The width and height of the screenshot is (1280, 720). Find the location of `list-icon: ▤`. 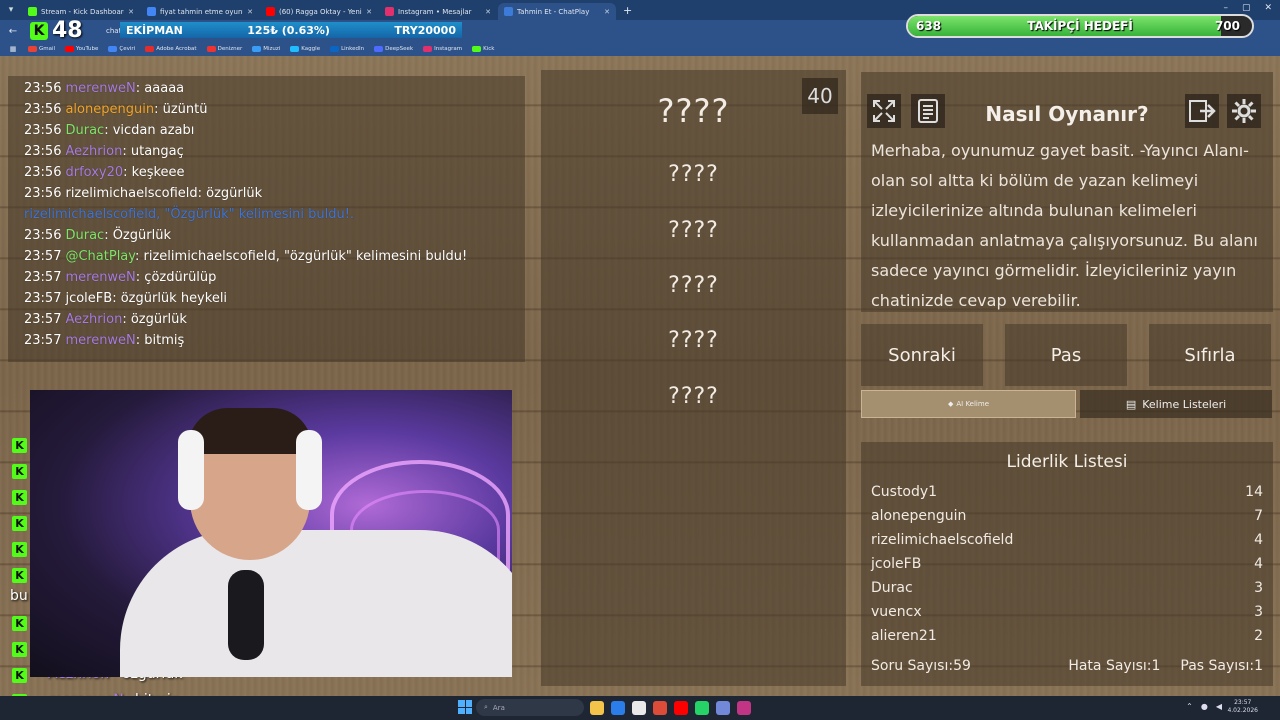

list-icon: ▤ is located at coordinates (1131, 404).